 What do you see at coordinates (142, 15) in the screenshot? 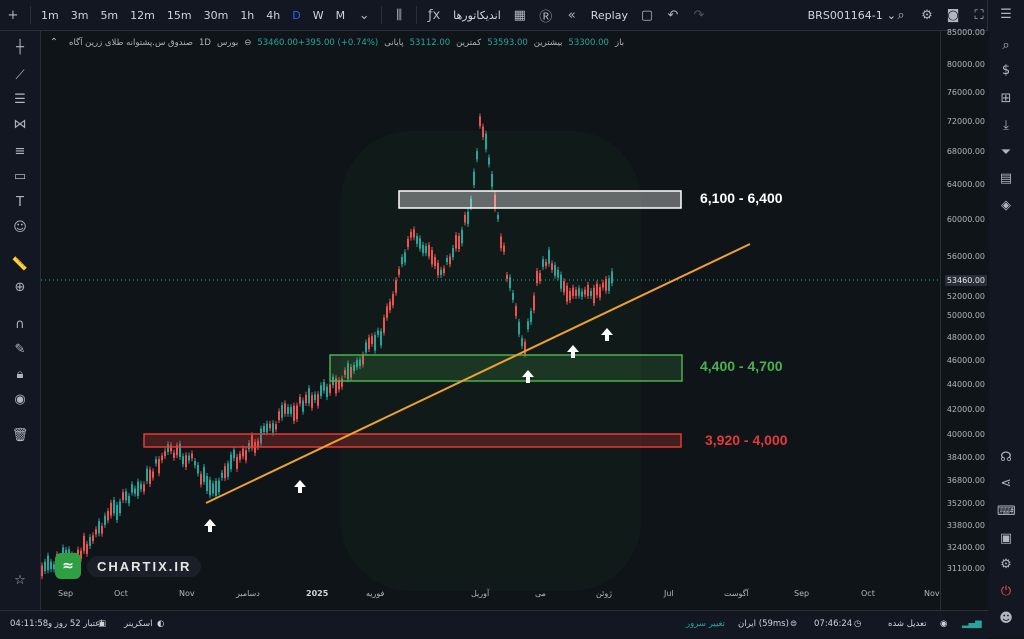
I see `interval-12m: 12m` at bounding box center [142, 15].